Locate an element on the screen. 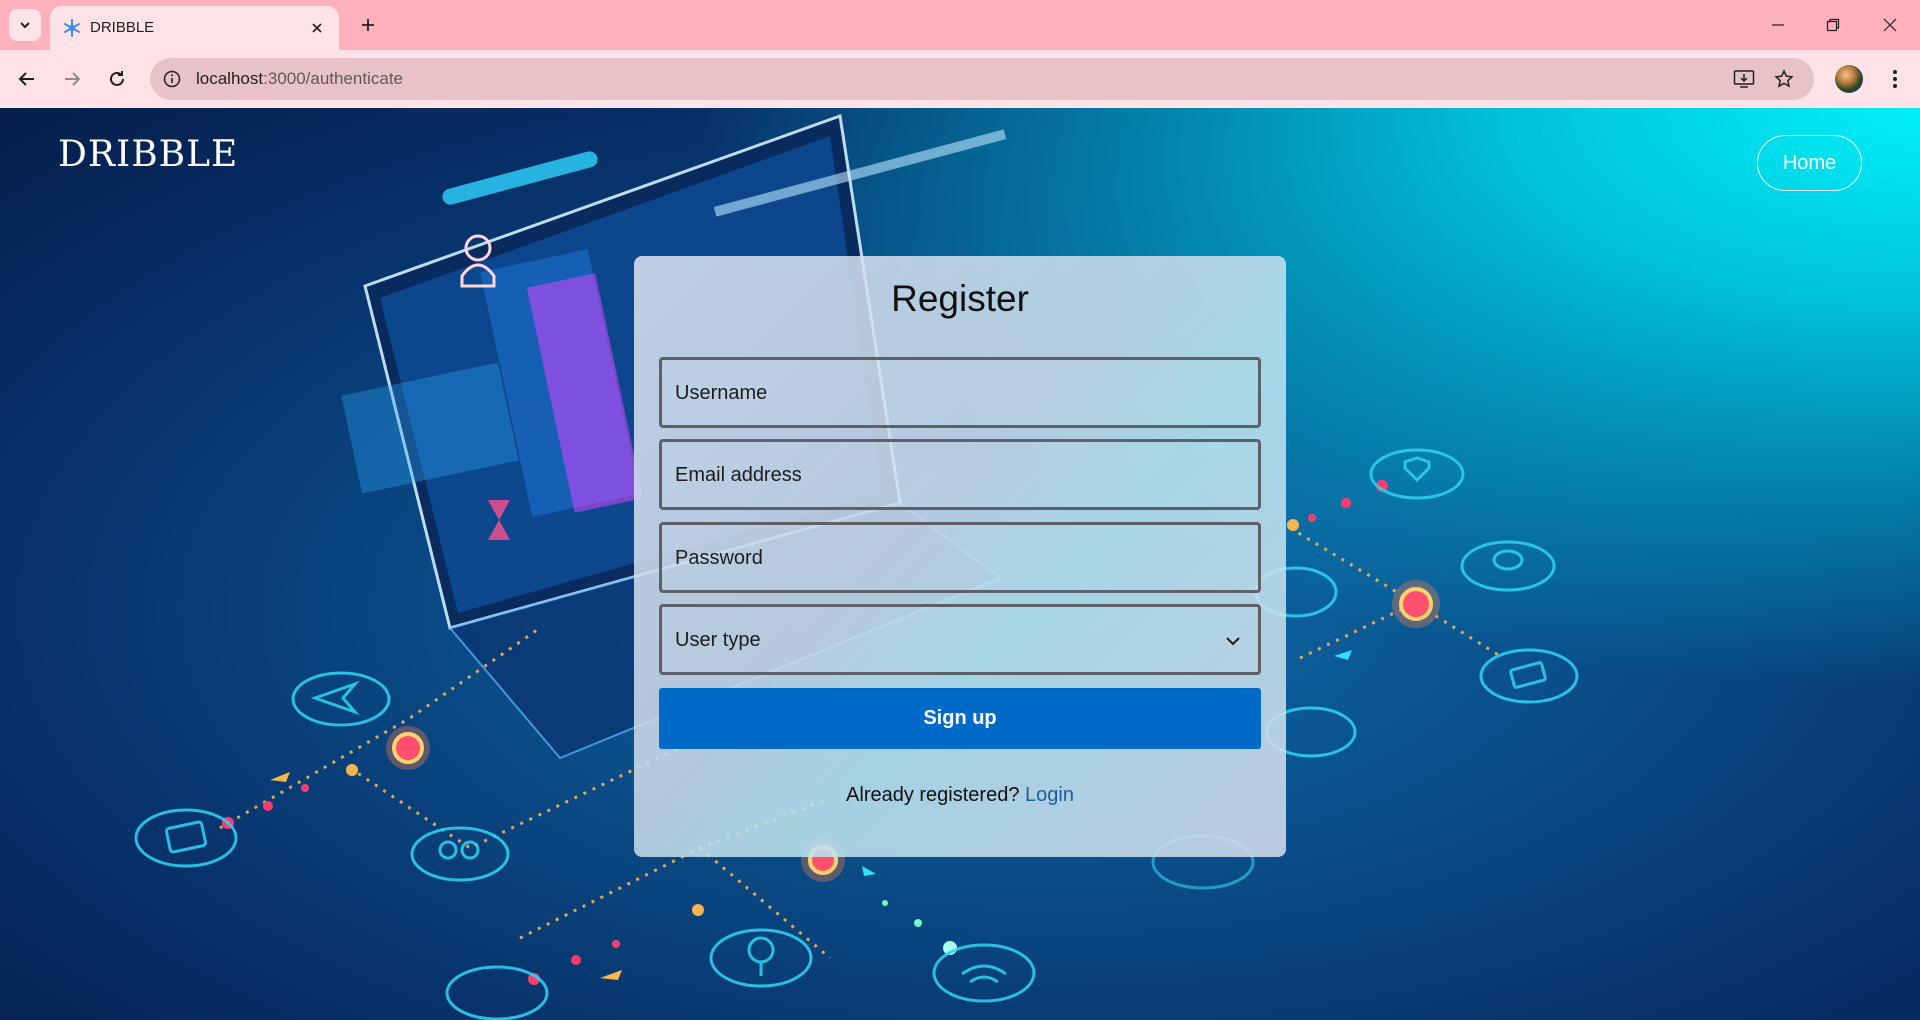 Image resolution: width=1920 pixels, height=1020 pixels. login-link: Login is located at coordinates (1049, 795).